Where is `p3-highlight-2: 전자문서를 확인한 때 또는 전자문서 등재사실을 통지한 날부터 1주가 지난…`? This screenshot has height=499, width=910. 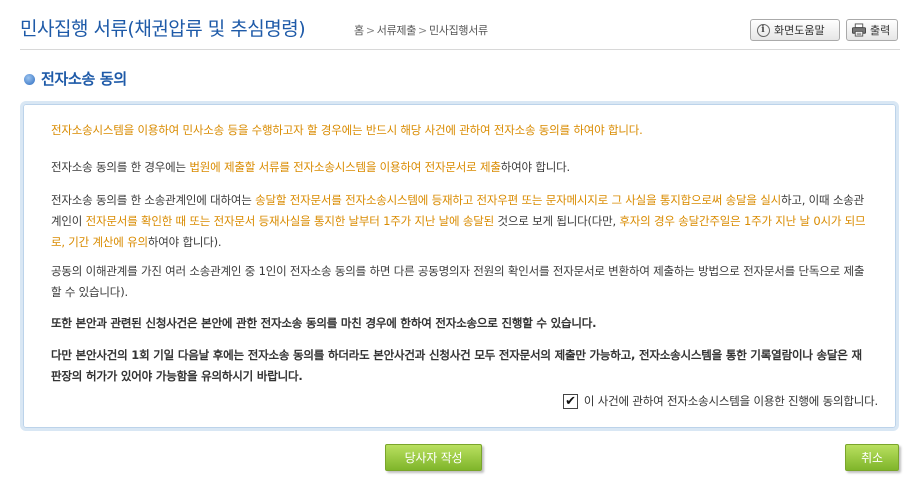 p3-highlight-2: 전자문서를 확인한 때 또는 전자문서 등재사실을 통지한 날부터 1주가 지난… is located at coordinates (290, 221).